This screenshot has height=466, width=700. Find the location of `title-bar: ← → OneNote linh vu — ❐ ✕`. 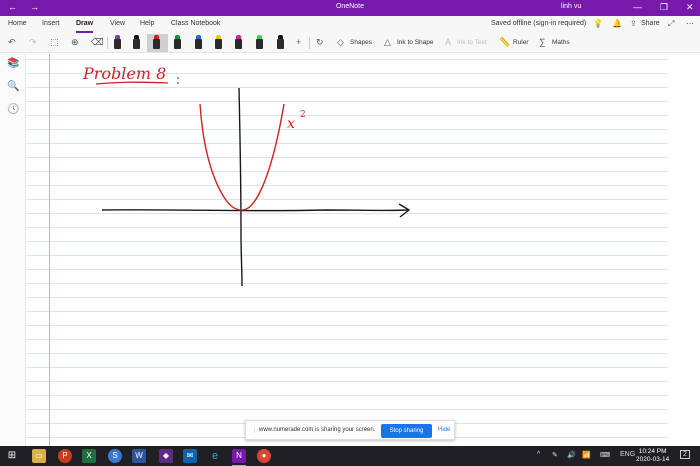

title-bar: ← → OneNote linh vu — ❐ ✕ is located at coordinates (350, 8).